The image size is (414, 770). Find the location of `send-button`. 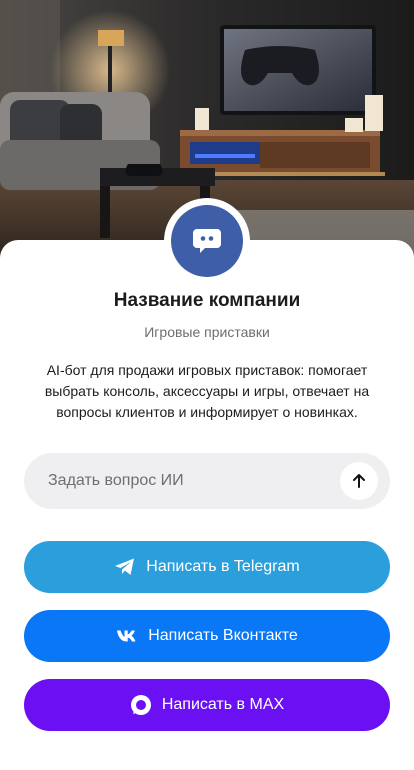

send-button is located at coordinates (359, 481).